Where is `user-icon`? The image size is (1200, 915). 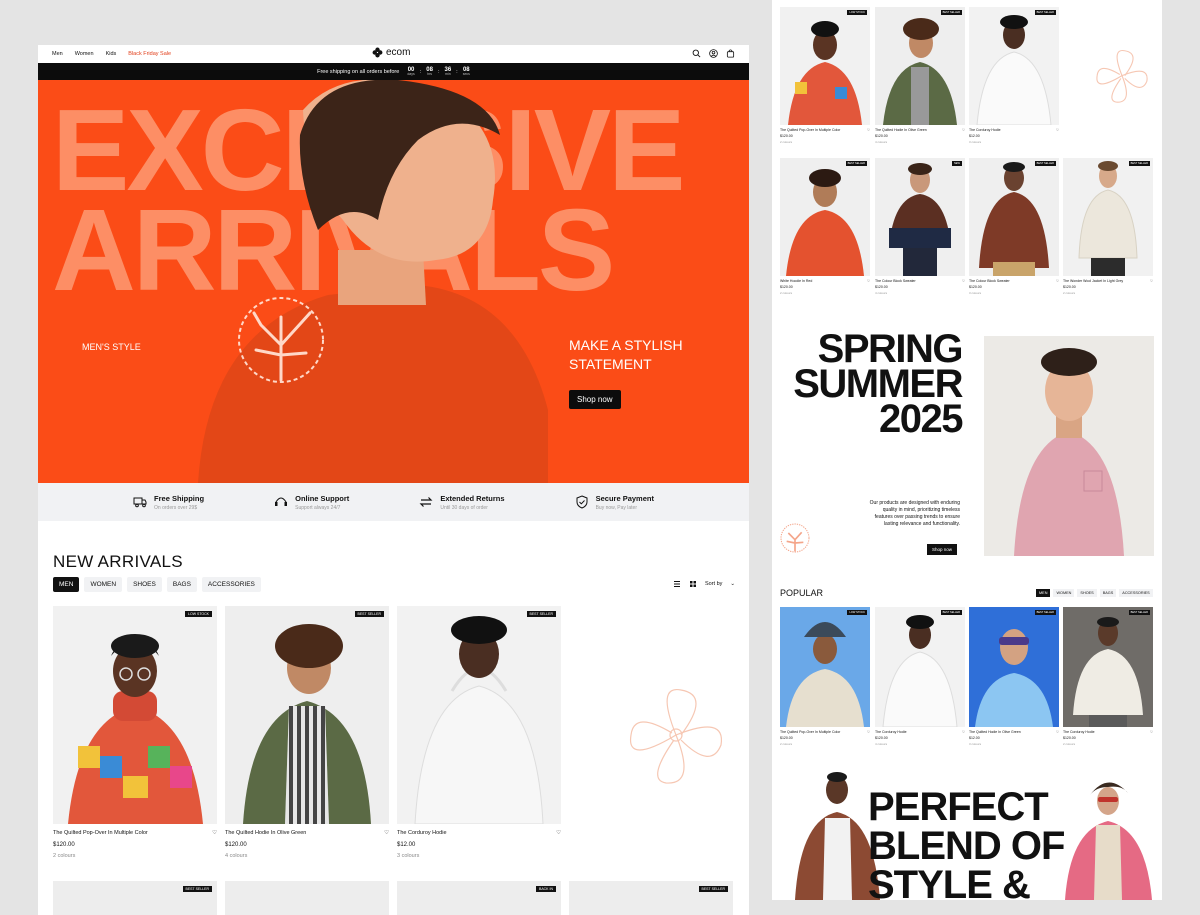
user-icon is located at coordinates (713, 53).